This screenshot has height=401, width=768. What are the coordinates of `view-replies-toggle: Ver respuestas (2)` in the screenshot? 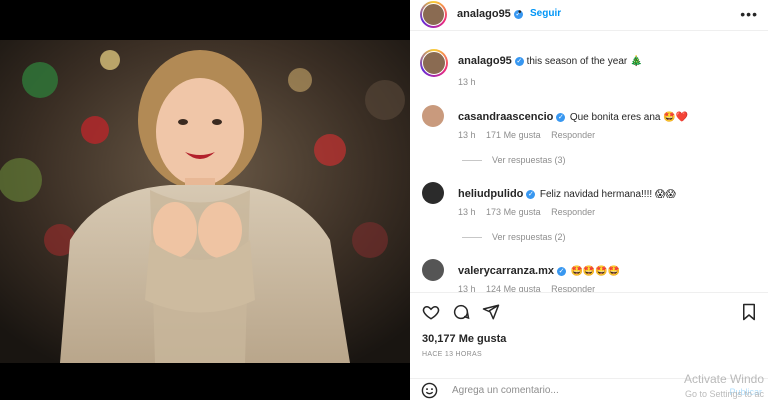 It's located at (514, 237).